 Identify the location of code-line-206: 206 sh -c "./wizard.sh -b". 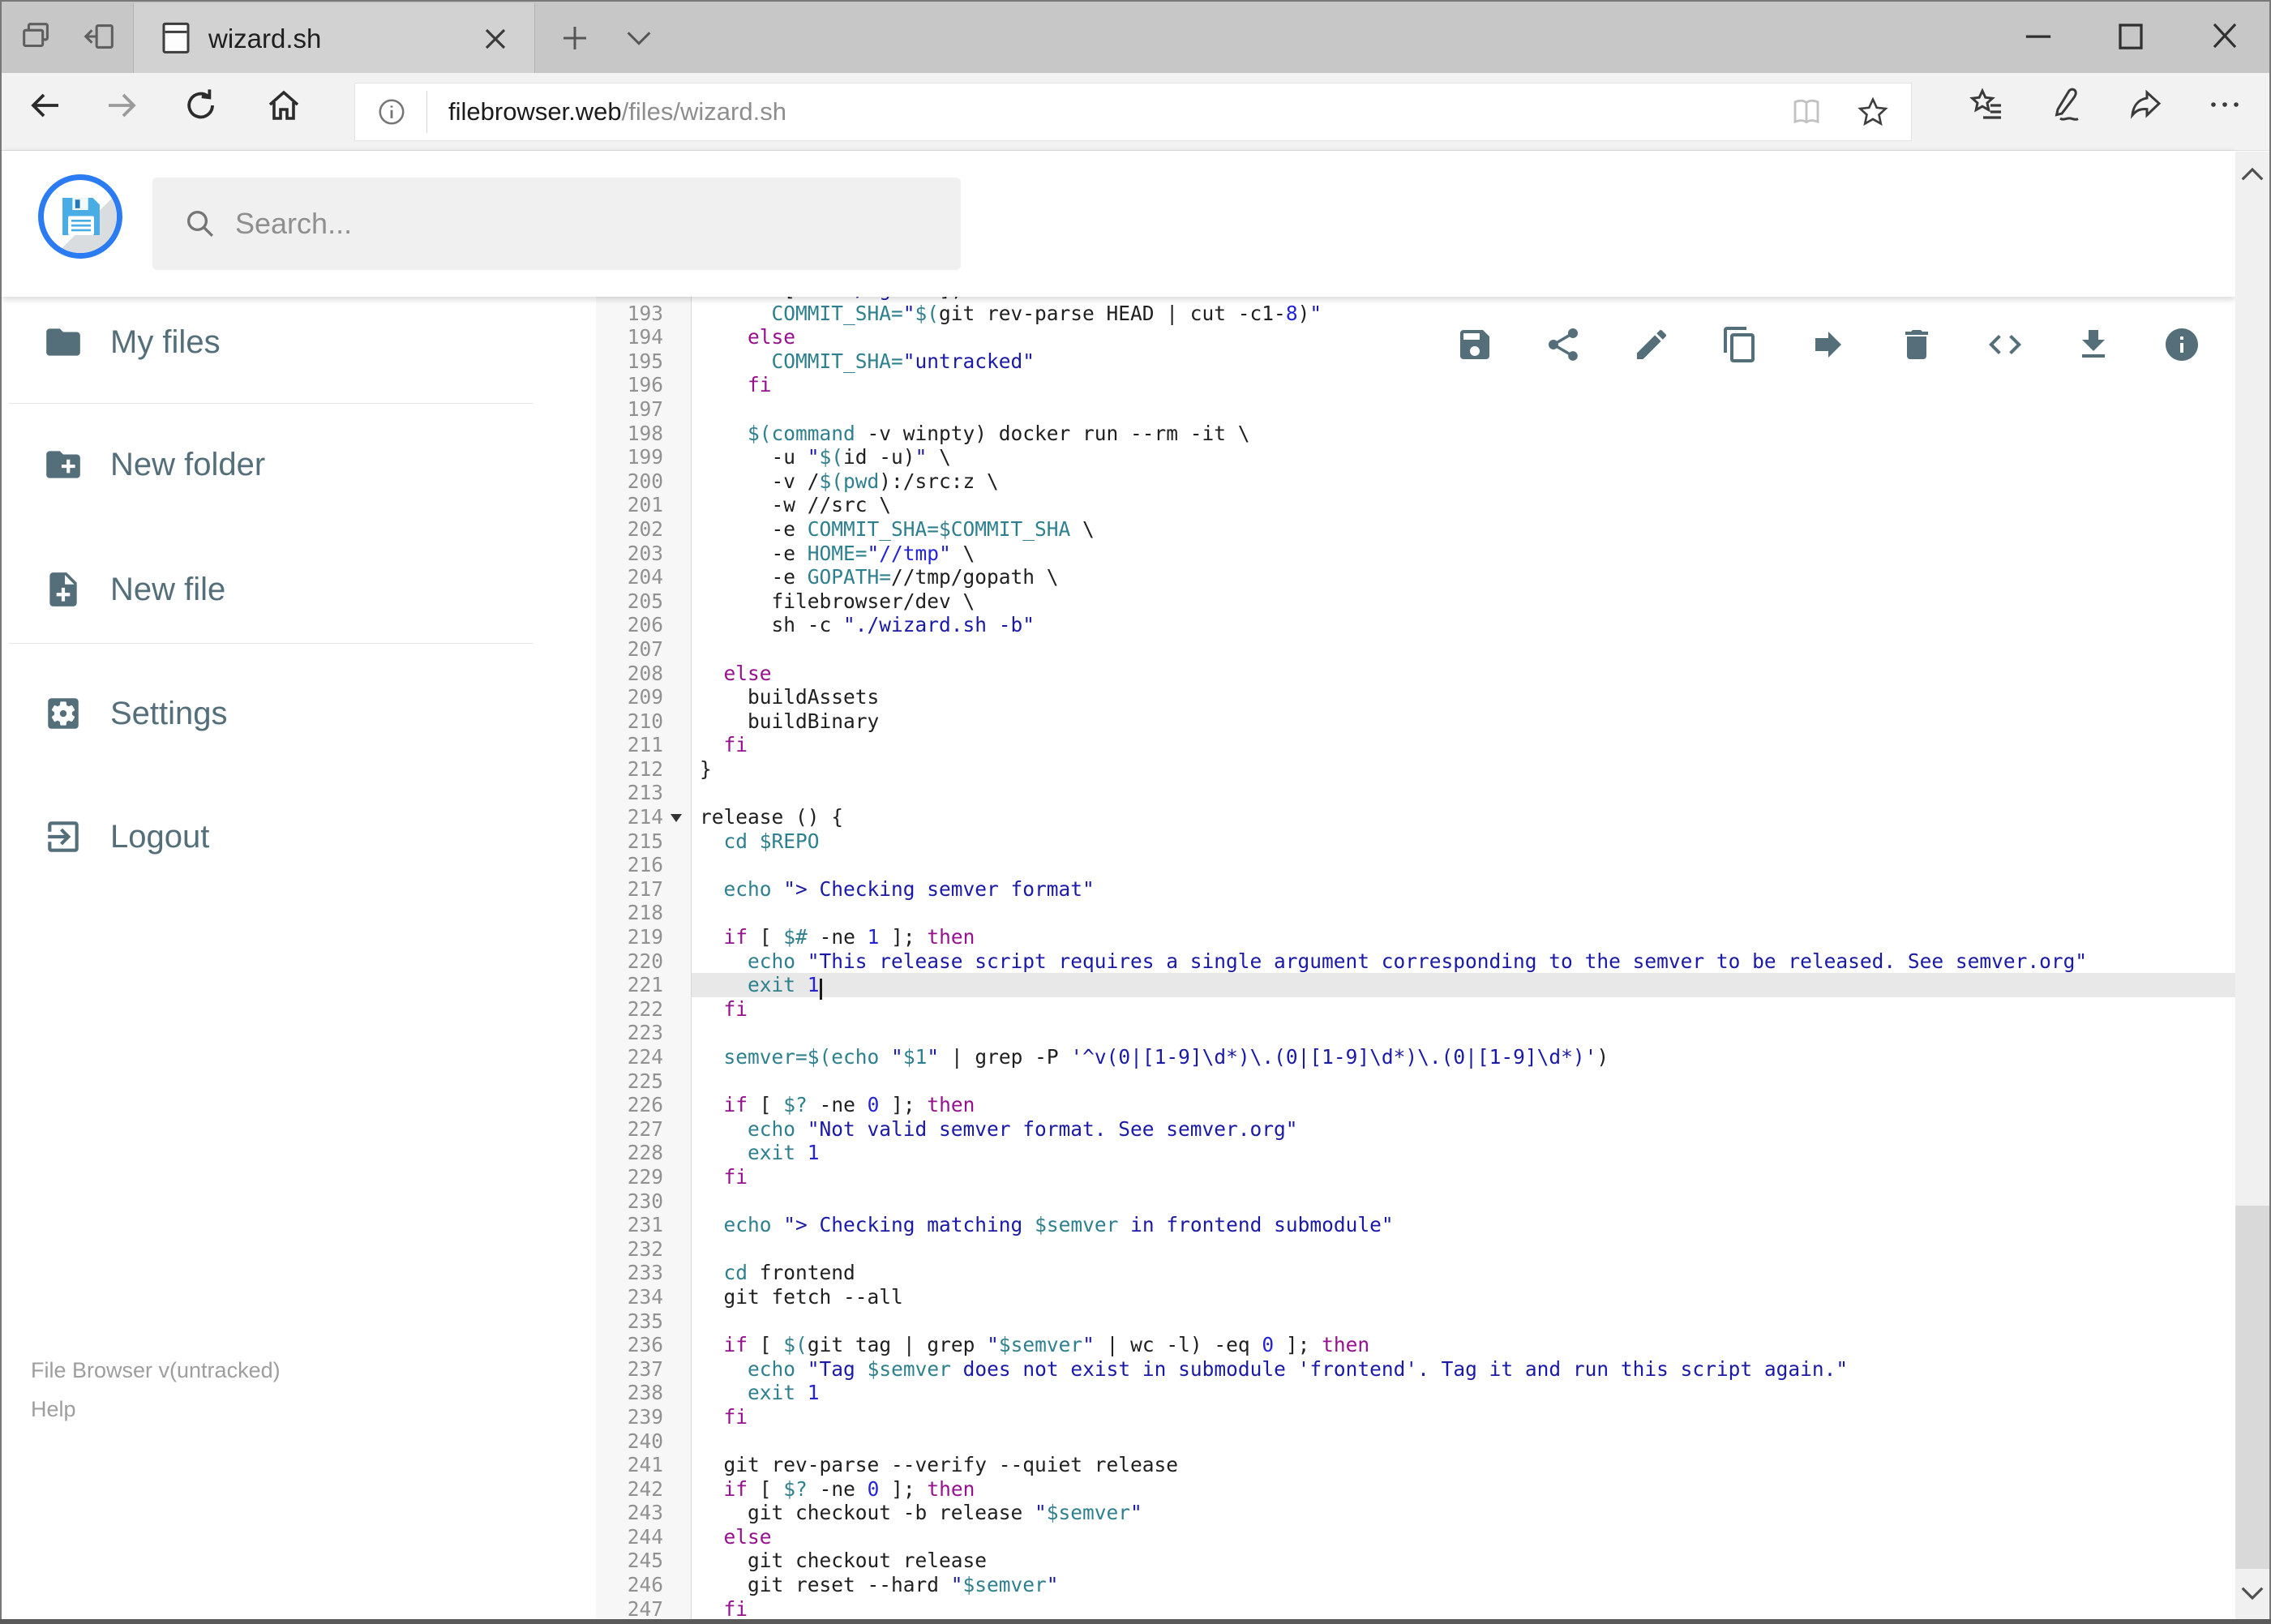
(1416, 625).